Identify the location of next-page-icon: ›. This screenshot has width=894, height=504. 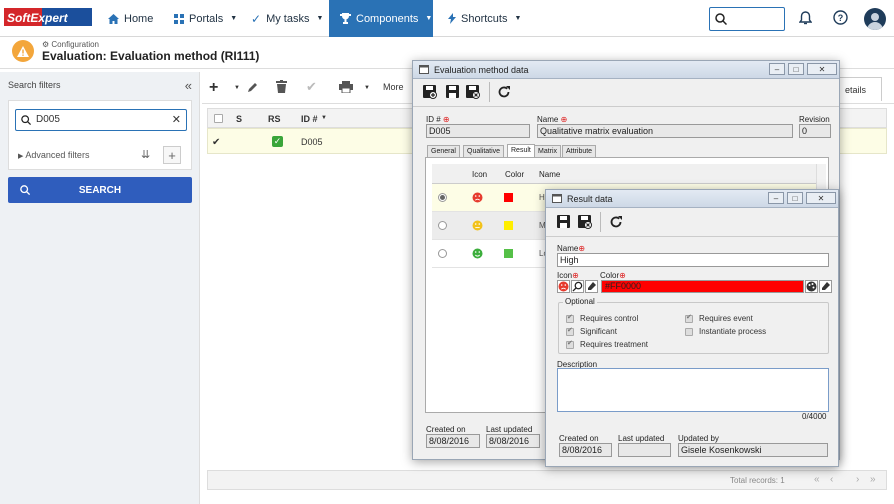
(857, 479).